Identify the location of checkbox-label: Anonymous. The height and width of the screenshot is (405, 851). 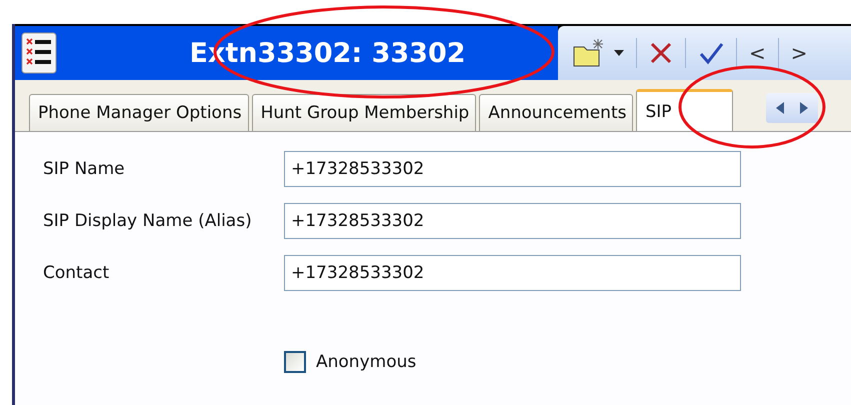
(366, 362).